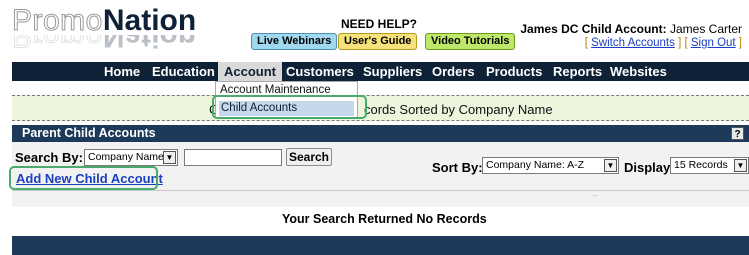 The image size is (749, 255). Describe the element at coordinates (286, 108) in the screenshot. I see `menu-item-child-accounts: Child Accounts` at that location.